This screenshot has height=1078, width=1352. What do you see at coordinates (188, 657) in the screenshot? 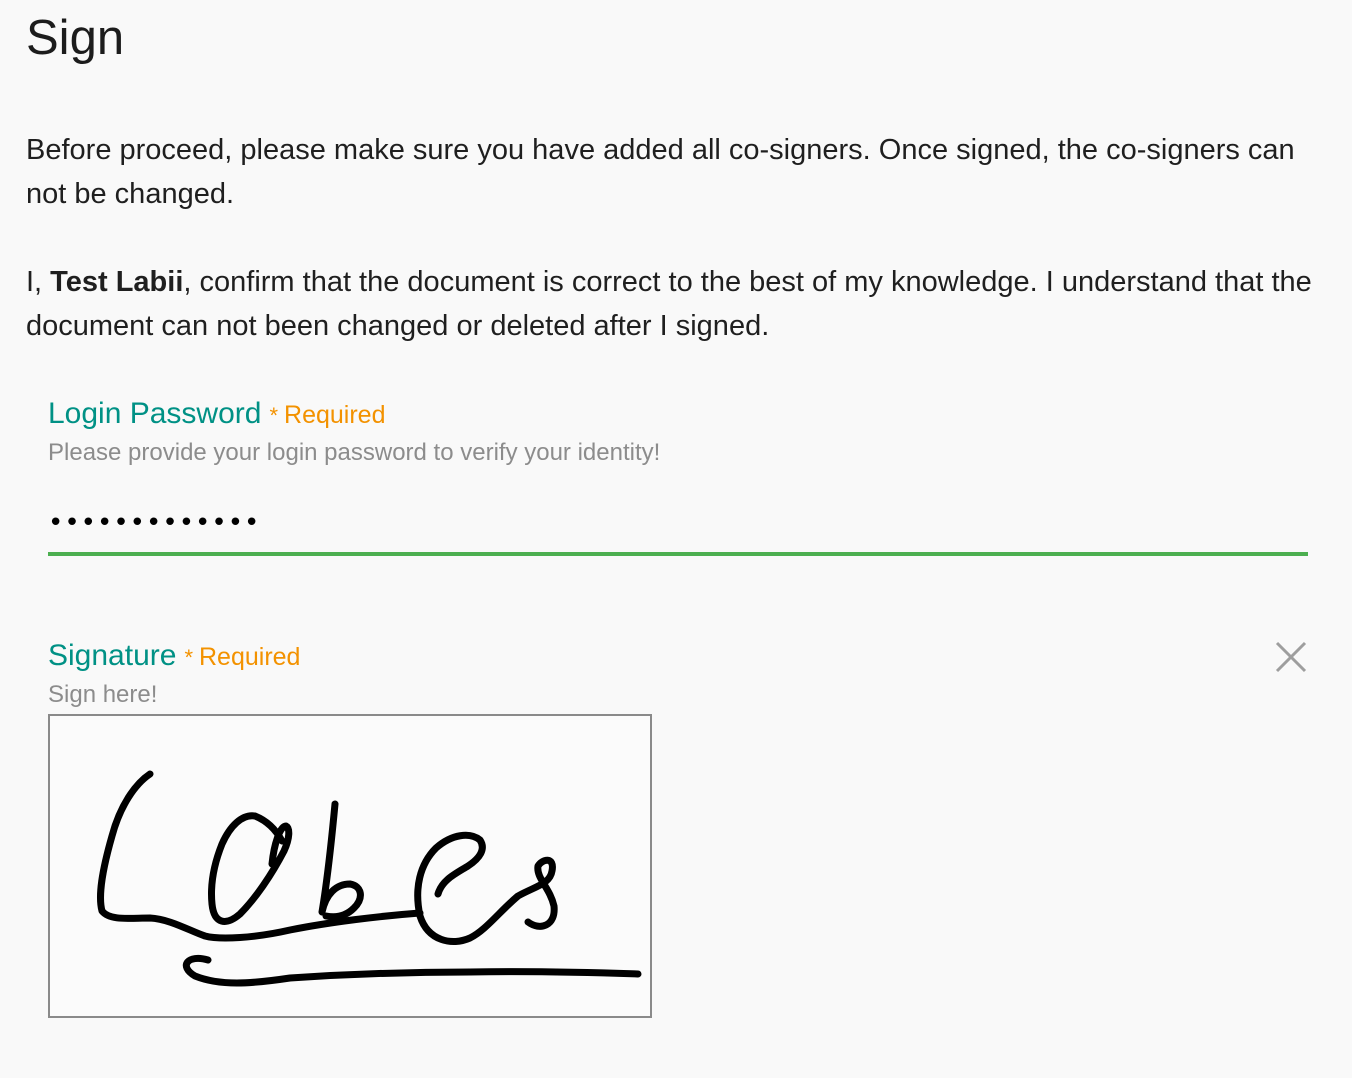
I see `signature-required-star: *` at bounding box center [188, 657].